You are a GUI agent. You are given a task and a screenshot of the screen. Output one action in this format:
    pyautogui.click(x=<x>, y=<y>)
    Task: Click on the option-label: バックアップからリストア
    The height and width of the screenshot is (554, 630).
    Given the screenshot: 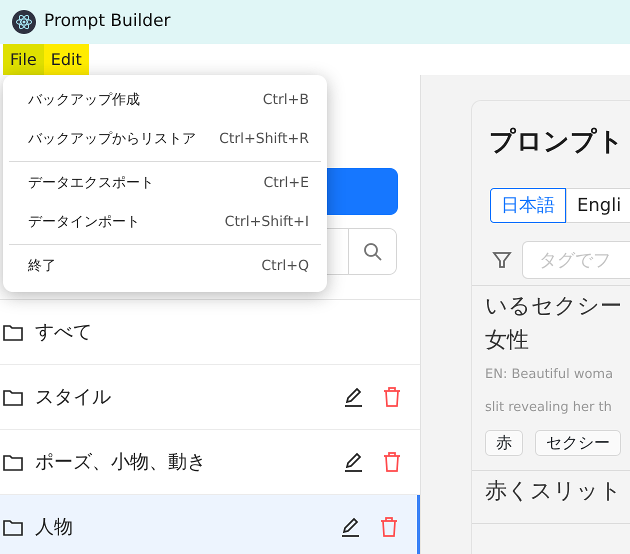 What is the action you would take?
    pyautogui.click(x=112, y=139)
    